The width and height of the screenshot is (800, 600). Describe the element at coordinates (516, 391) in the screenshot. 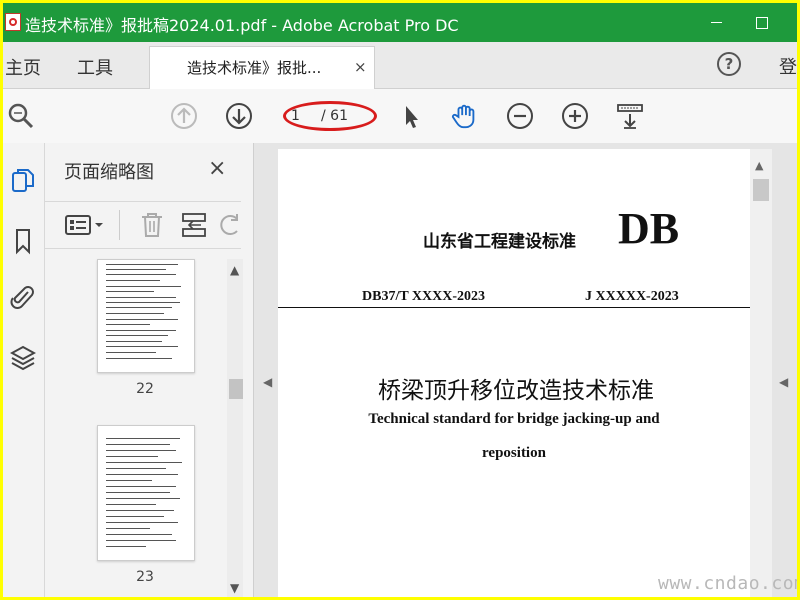

I see `standard-title-cn: 桥梁顶升移位改造技术标准` at that location.